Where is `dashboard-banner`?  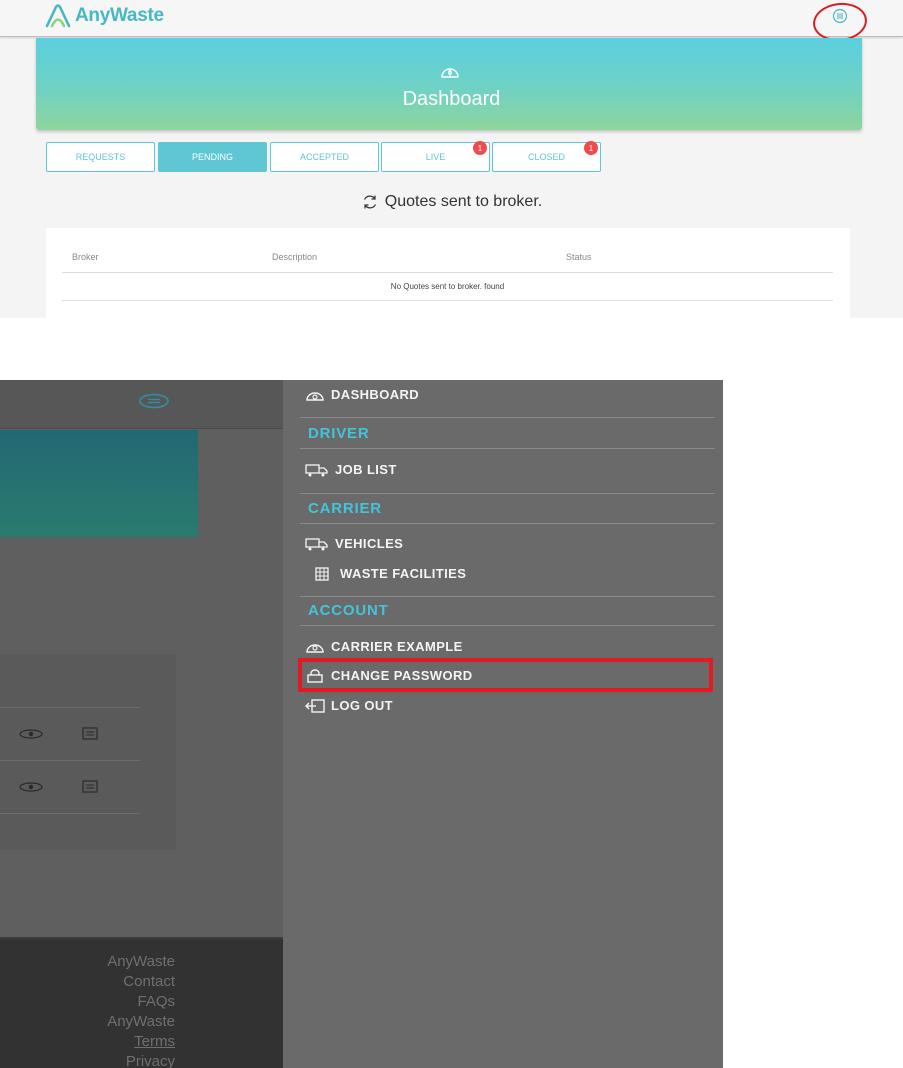
dashboard-banner is located at coordinates (449, 84).